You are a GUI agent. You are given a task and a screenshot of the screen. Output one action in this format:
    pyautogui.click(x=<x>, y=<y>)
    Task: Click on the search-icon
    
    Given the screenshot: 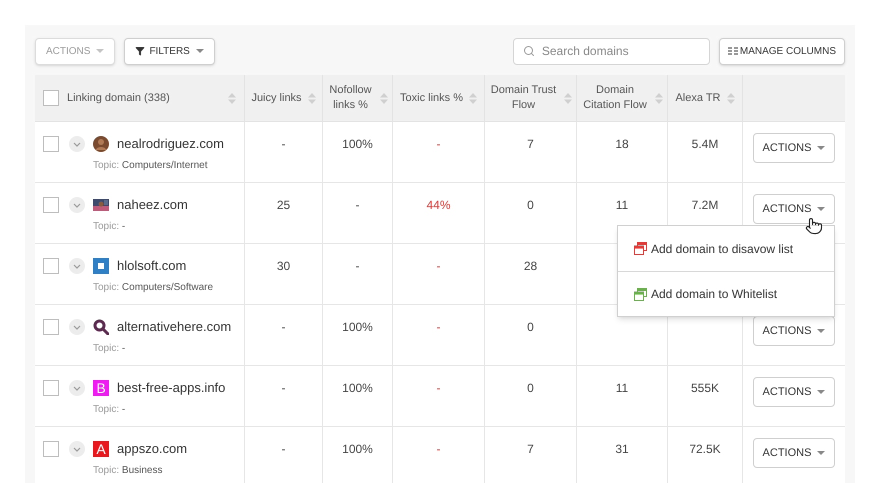 What is the action you would take?
    pyautogui.click(x=528, y=50)
    